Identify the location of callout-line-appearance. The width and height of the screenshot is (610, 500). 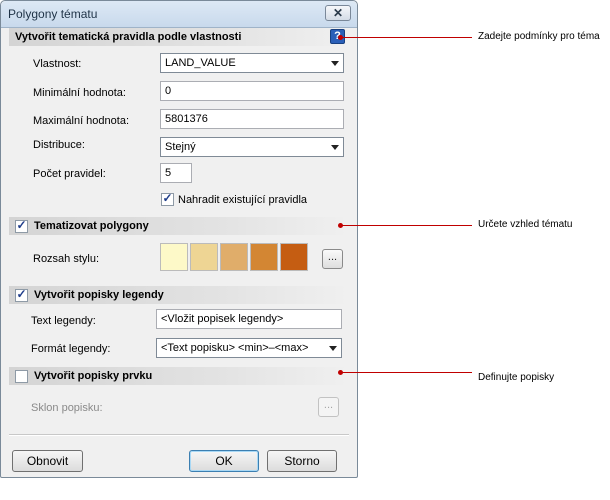
(406, 225).